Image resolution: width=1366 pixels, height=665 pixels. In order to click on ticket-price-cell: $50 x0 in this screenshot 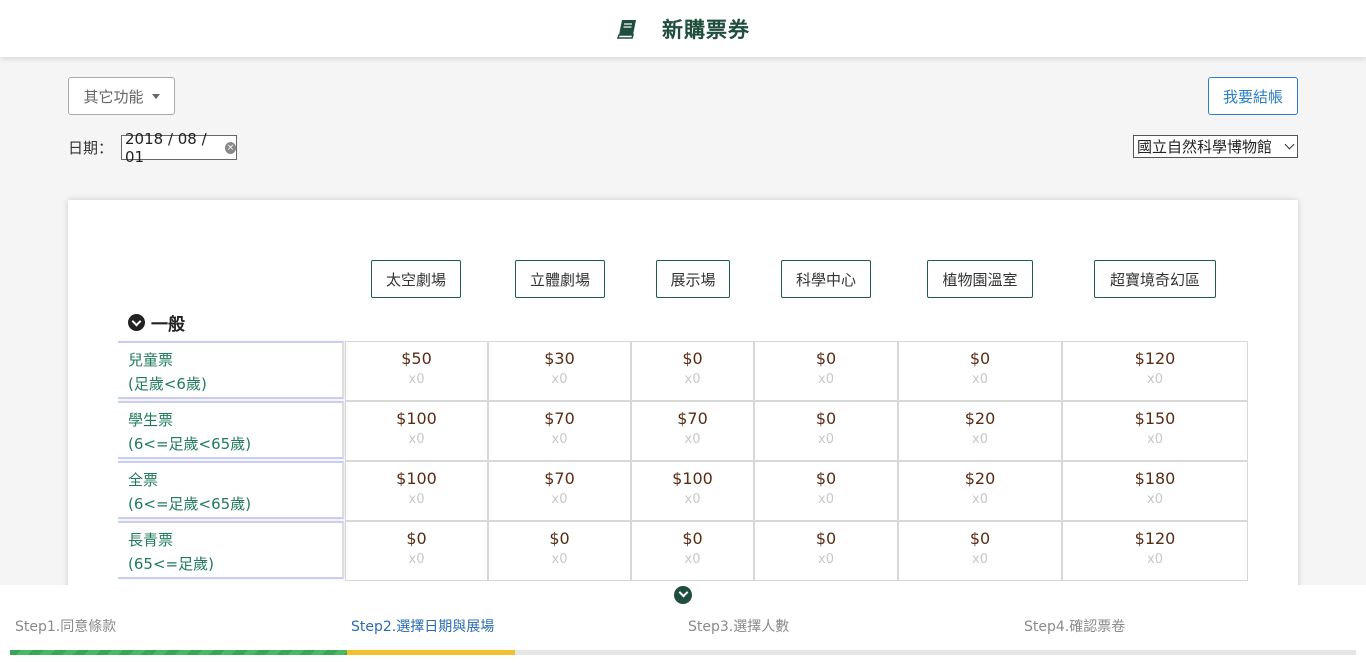, I will do `click(416, 371)`.